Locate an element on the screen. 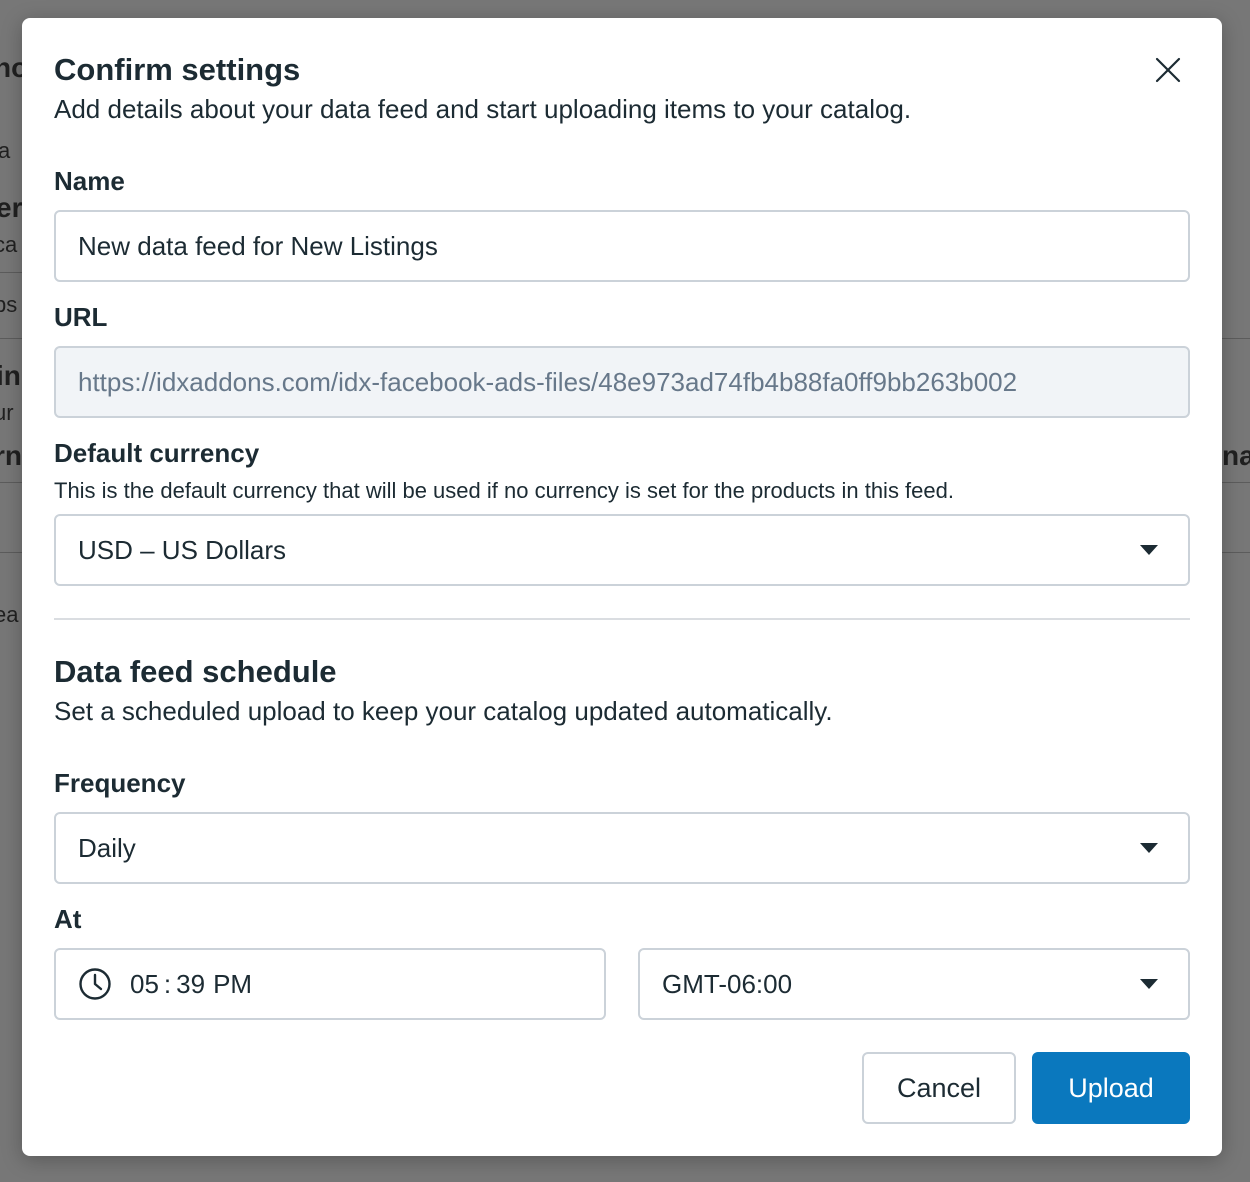 The image size is (1250, 1182). time-minute: 39 is located at coordinates (190, 984).